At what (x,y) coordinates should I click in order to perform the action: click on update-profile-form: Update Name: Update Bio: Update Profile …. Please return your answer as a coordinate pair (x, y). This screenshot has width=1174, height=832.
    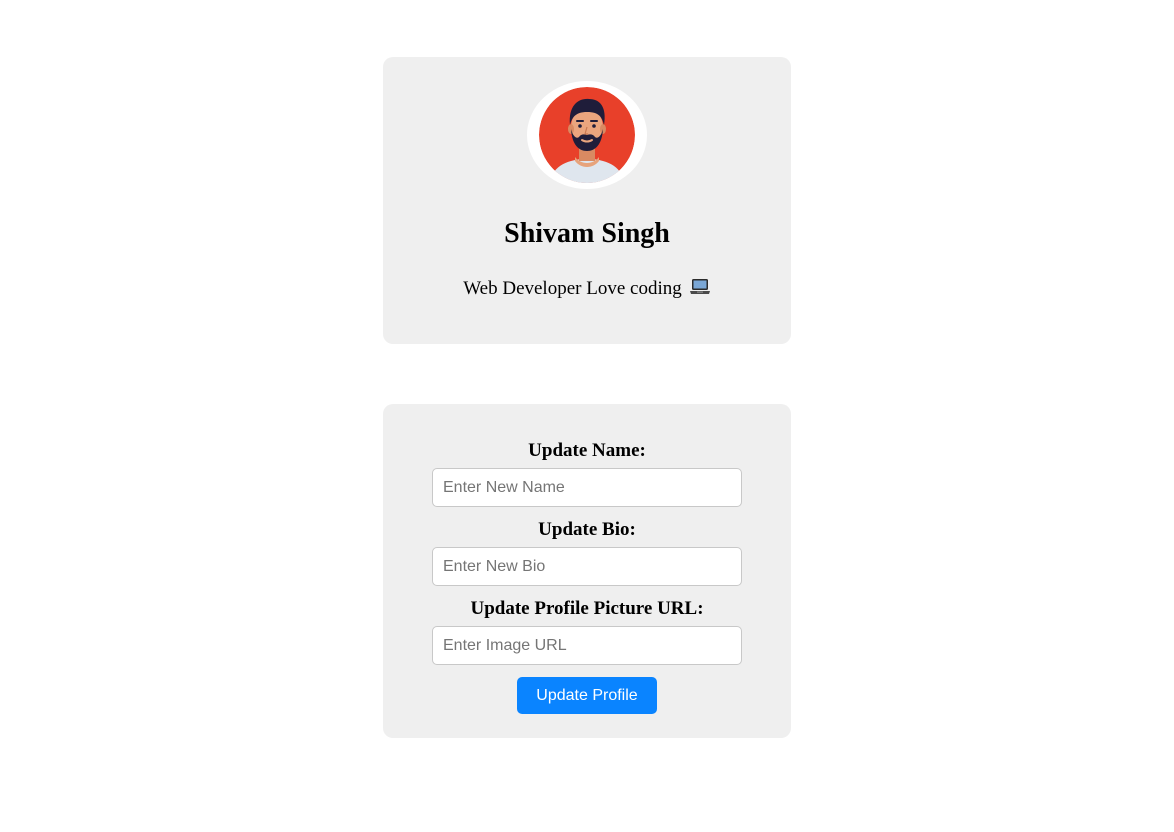
    Looking at the image, I should click on (587, 571).